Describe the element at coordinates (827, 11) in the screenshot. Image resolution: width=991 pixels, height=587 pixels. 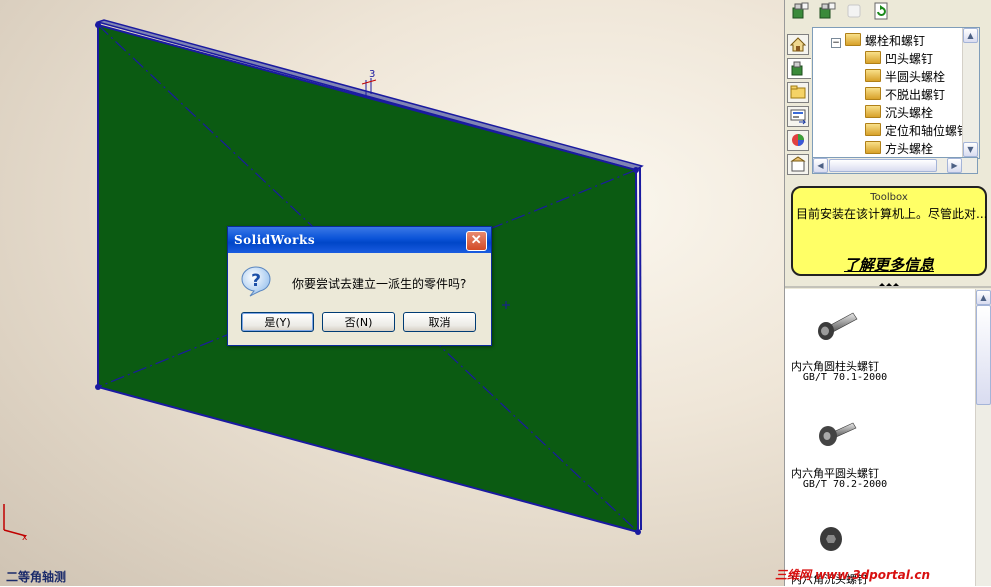
I see `add-screw-icon` at that location.